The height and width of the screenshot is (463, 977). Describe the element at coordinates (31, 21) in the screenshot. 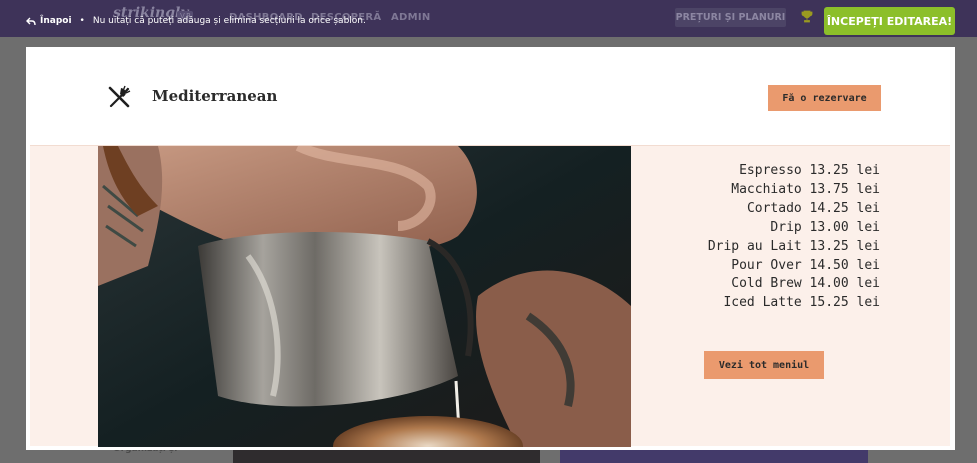

I see `back-arrow-icon` at that location.